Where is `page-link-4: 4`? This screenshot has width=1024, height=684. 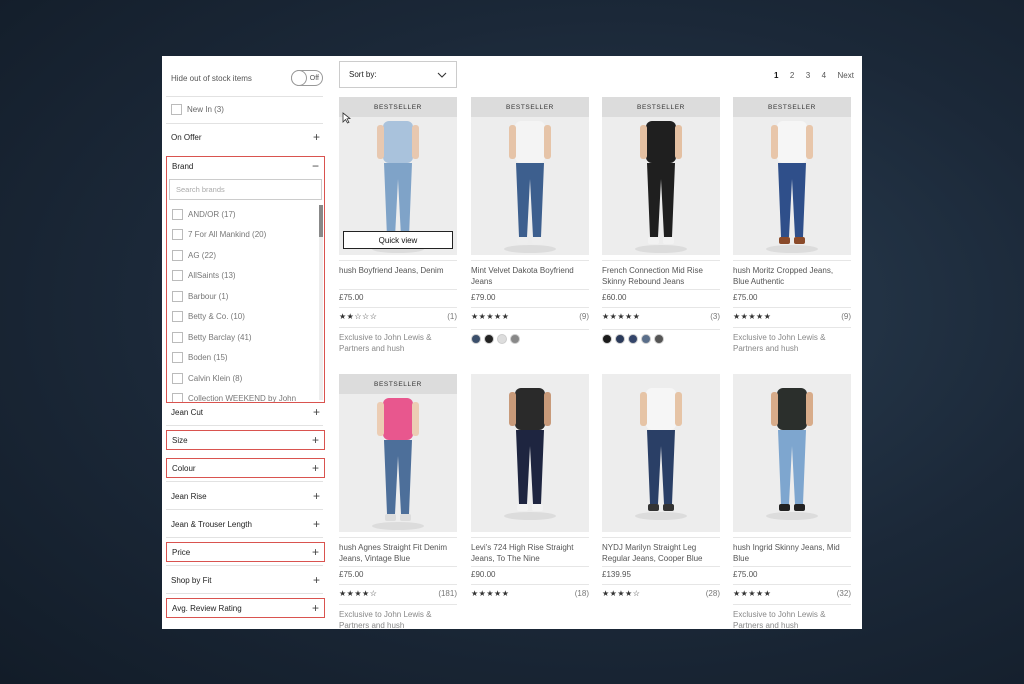 page-link-4: 4 is located at coordinates (824, 75).